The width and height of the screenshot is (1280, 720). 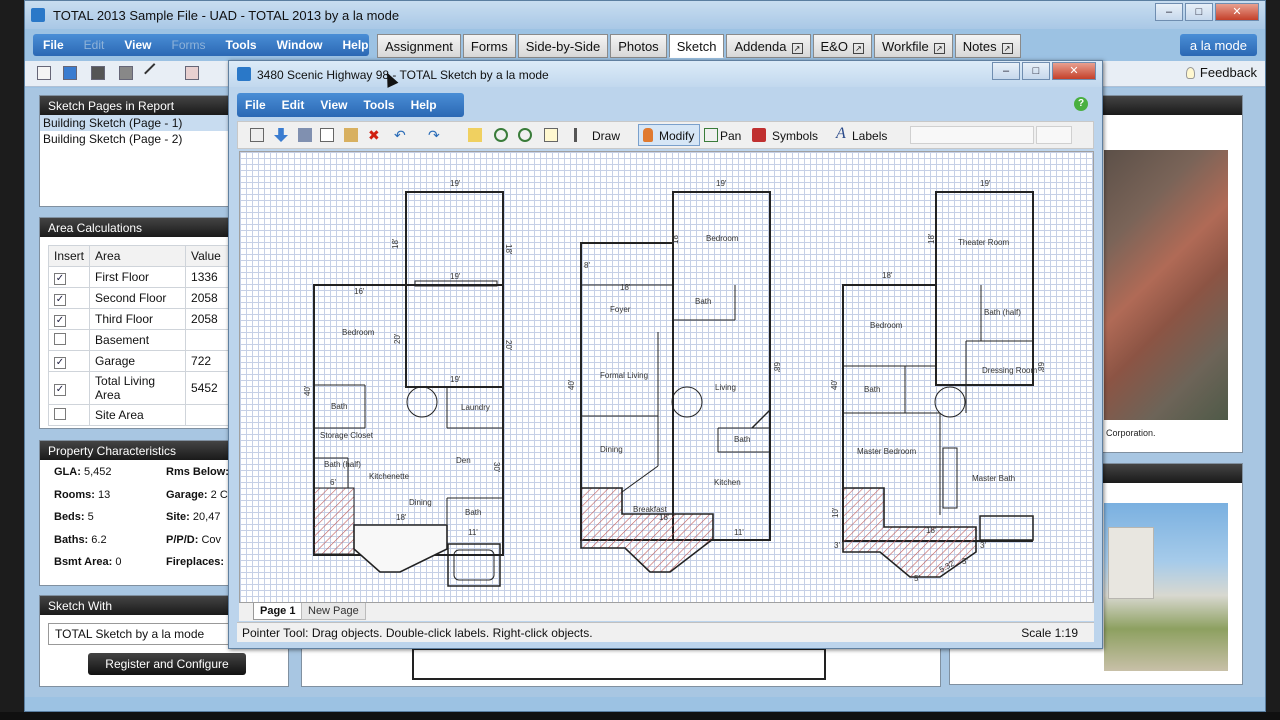 I want to click on tab-addenda: Addenda ↗, so click(x=768, y=46).